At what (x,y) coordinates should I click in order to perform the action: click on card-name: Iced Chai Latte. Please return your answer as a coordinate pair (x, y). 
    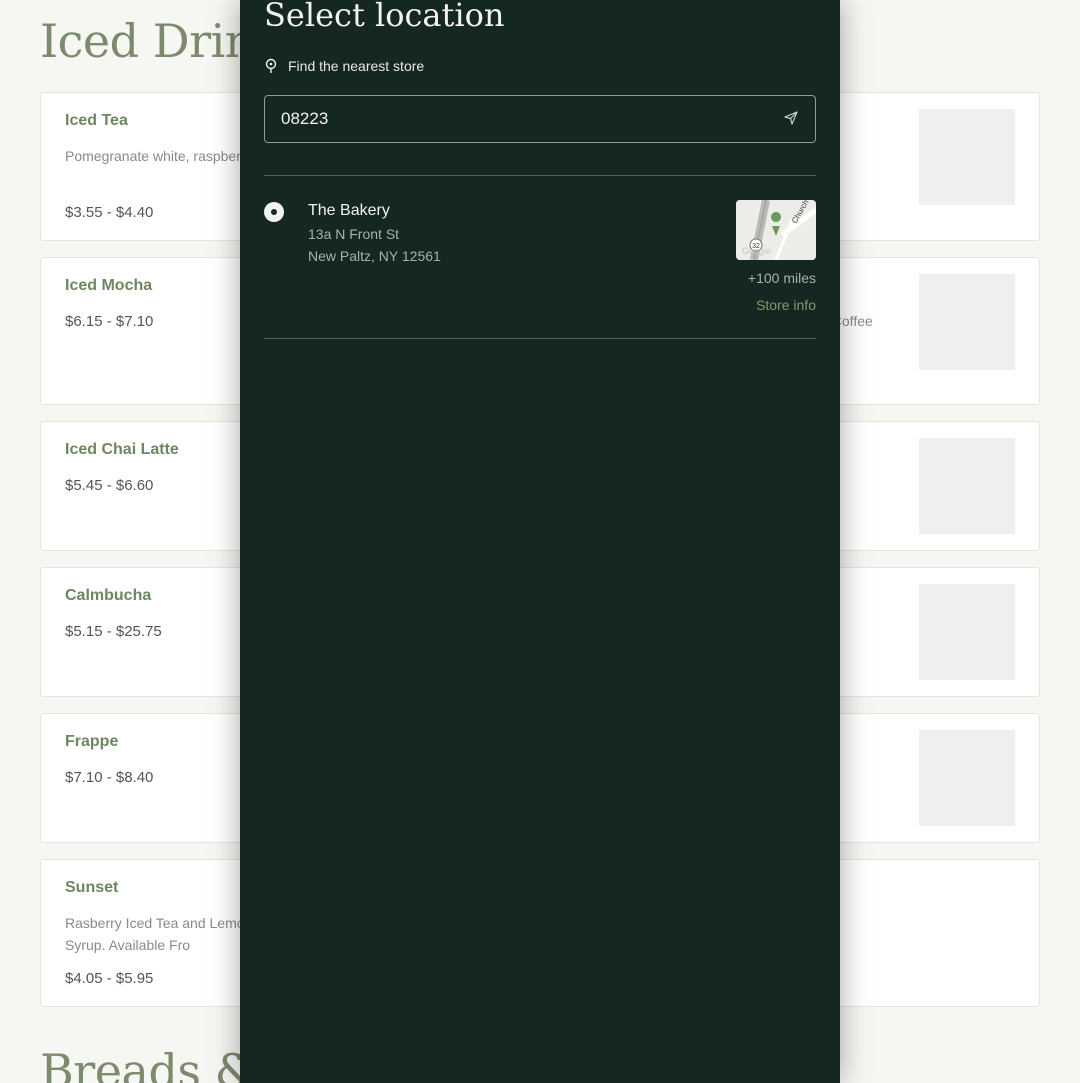
    Looking at the image, I should click on (122, 449).